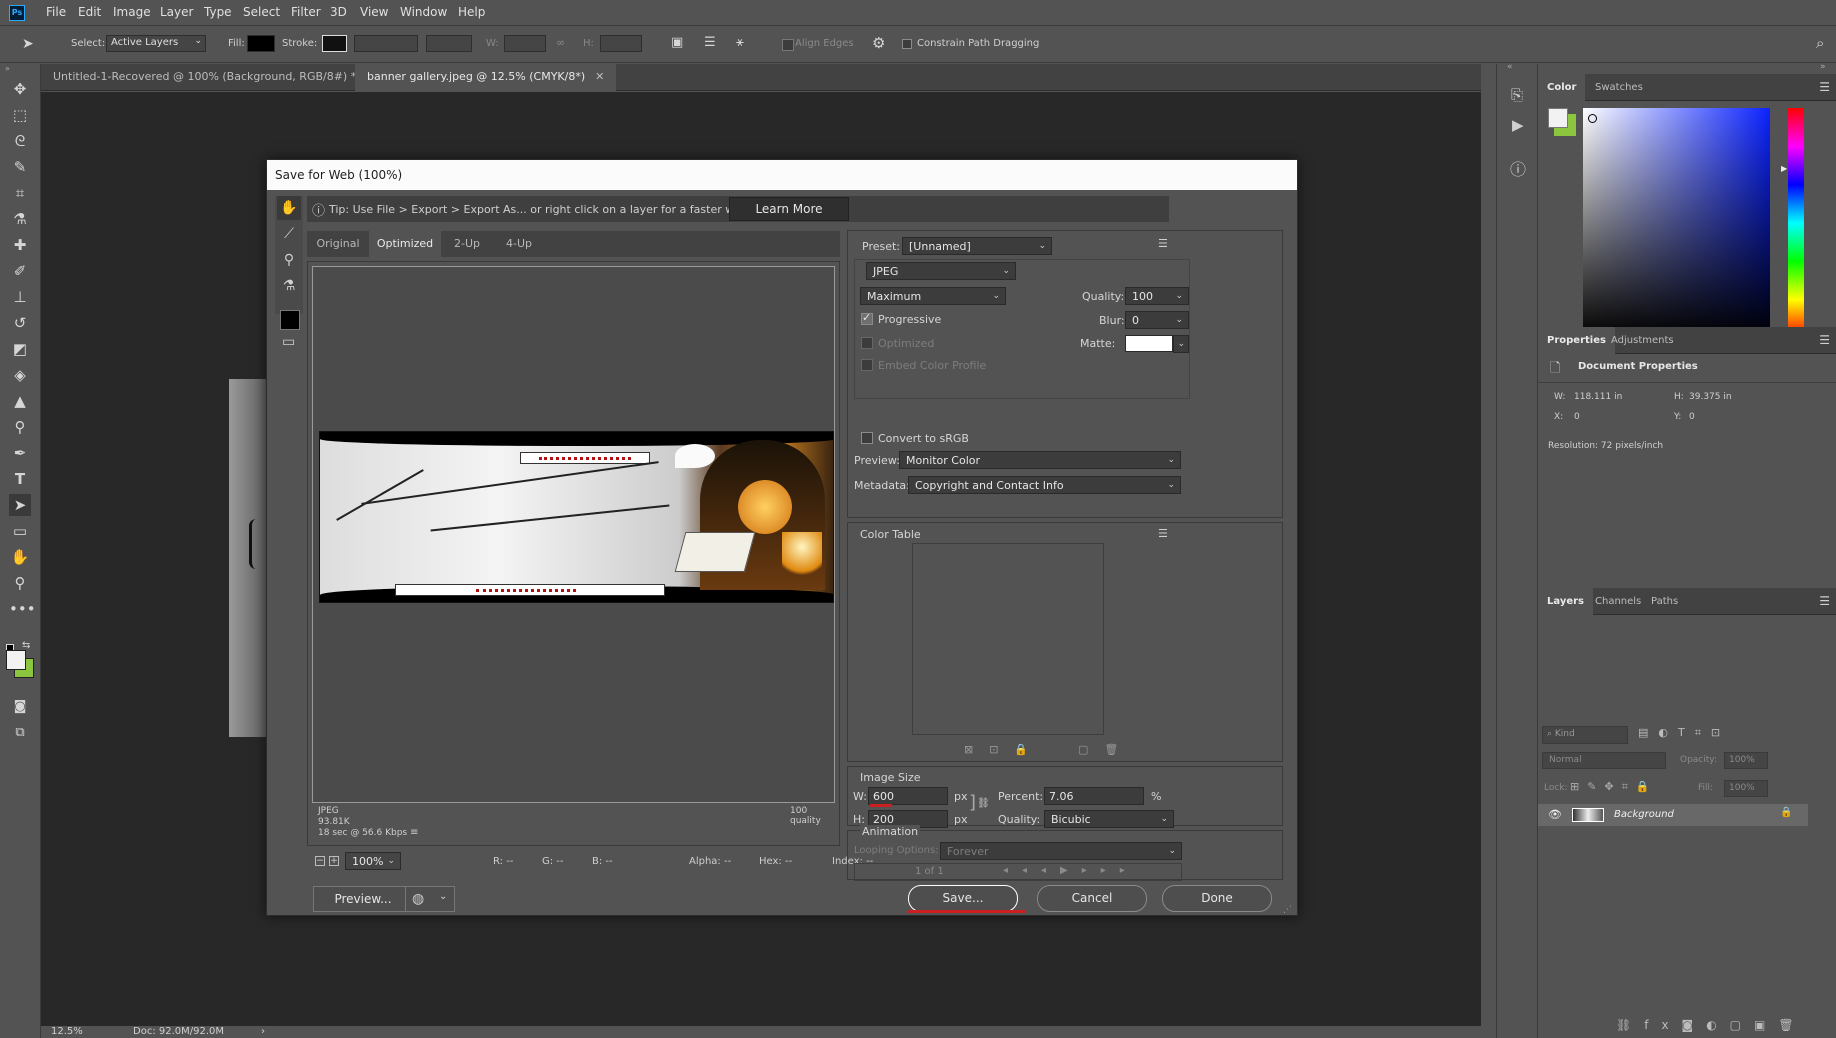 The width and height of the screenshot is (1836, 1038). Describe the element at coordinates (338, 12) in the screenshot. I see `menu-3d: 3D` at that location.